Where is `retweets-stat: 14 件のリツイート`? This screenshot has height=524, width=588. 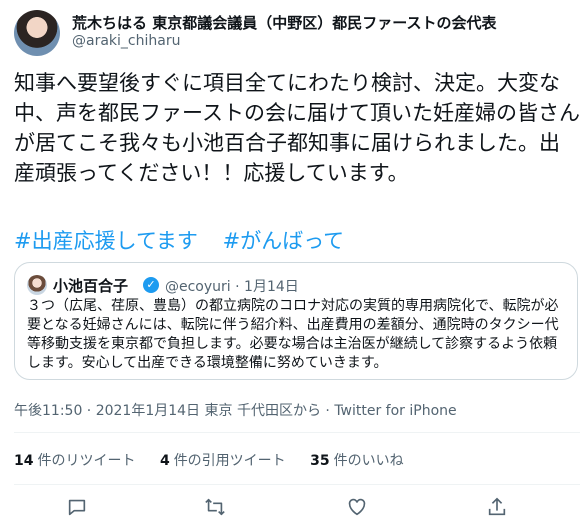
retweets-stat: 14 件のリツイート is located at coordinates (74, 460).